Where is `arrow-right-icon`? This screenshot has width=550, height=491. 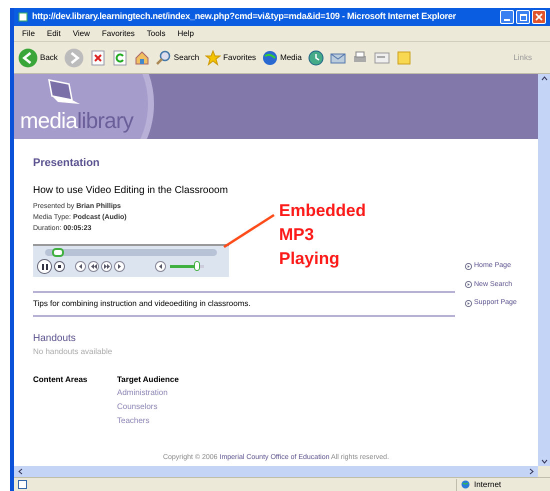
arrow-right-icon is located at coordinates (74, 58).